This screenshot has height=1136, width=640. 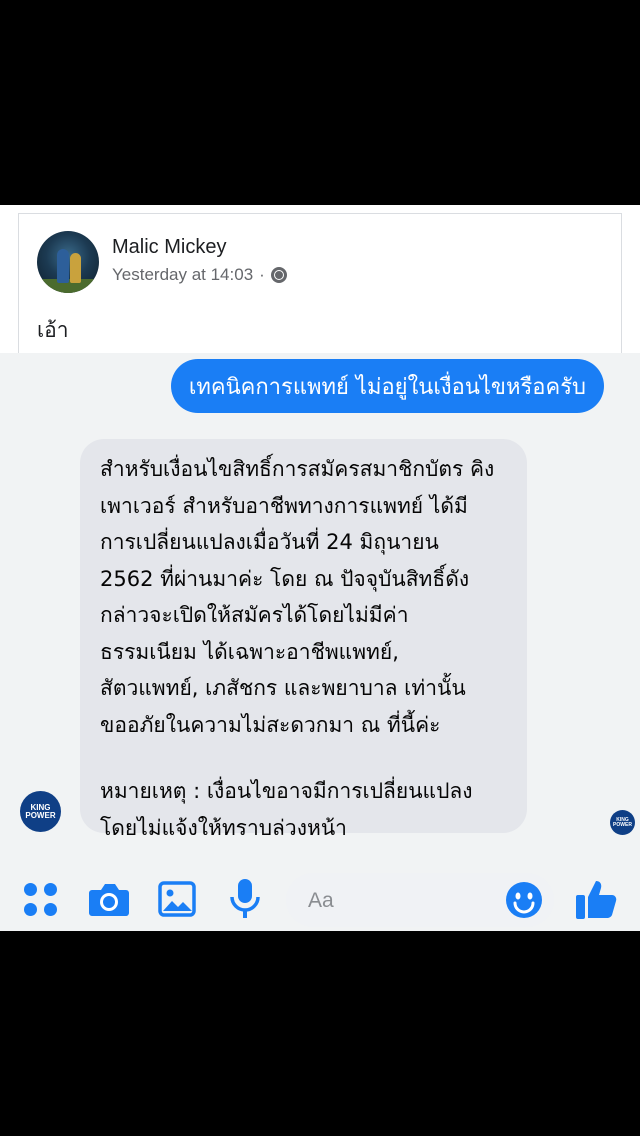 I want to click on post-timestamp: Yesterday at 14:03, so click(x=182, y=275).